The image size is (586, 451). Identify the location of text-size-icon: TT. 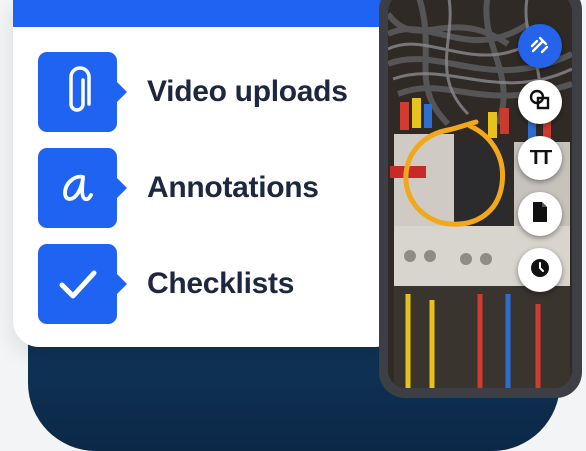
(540, 157).